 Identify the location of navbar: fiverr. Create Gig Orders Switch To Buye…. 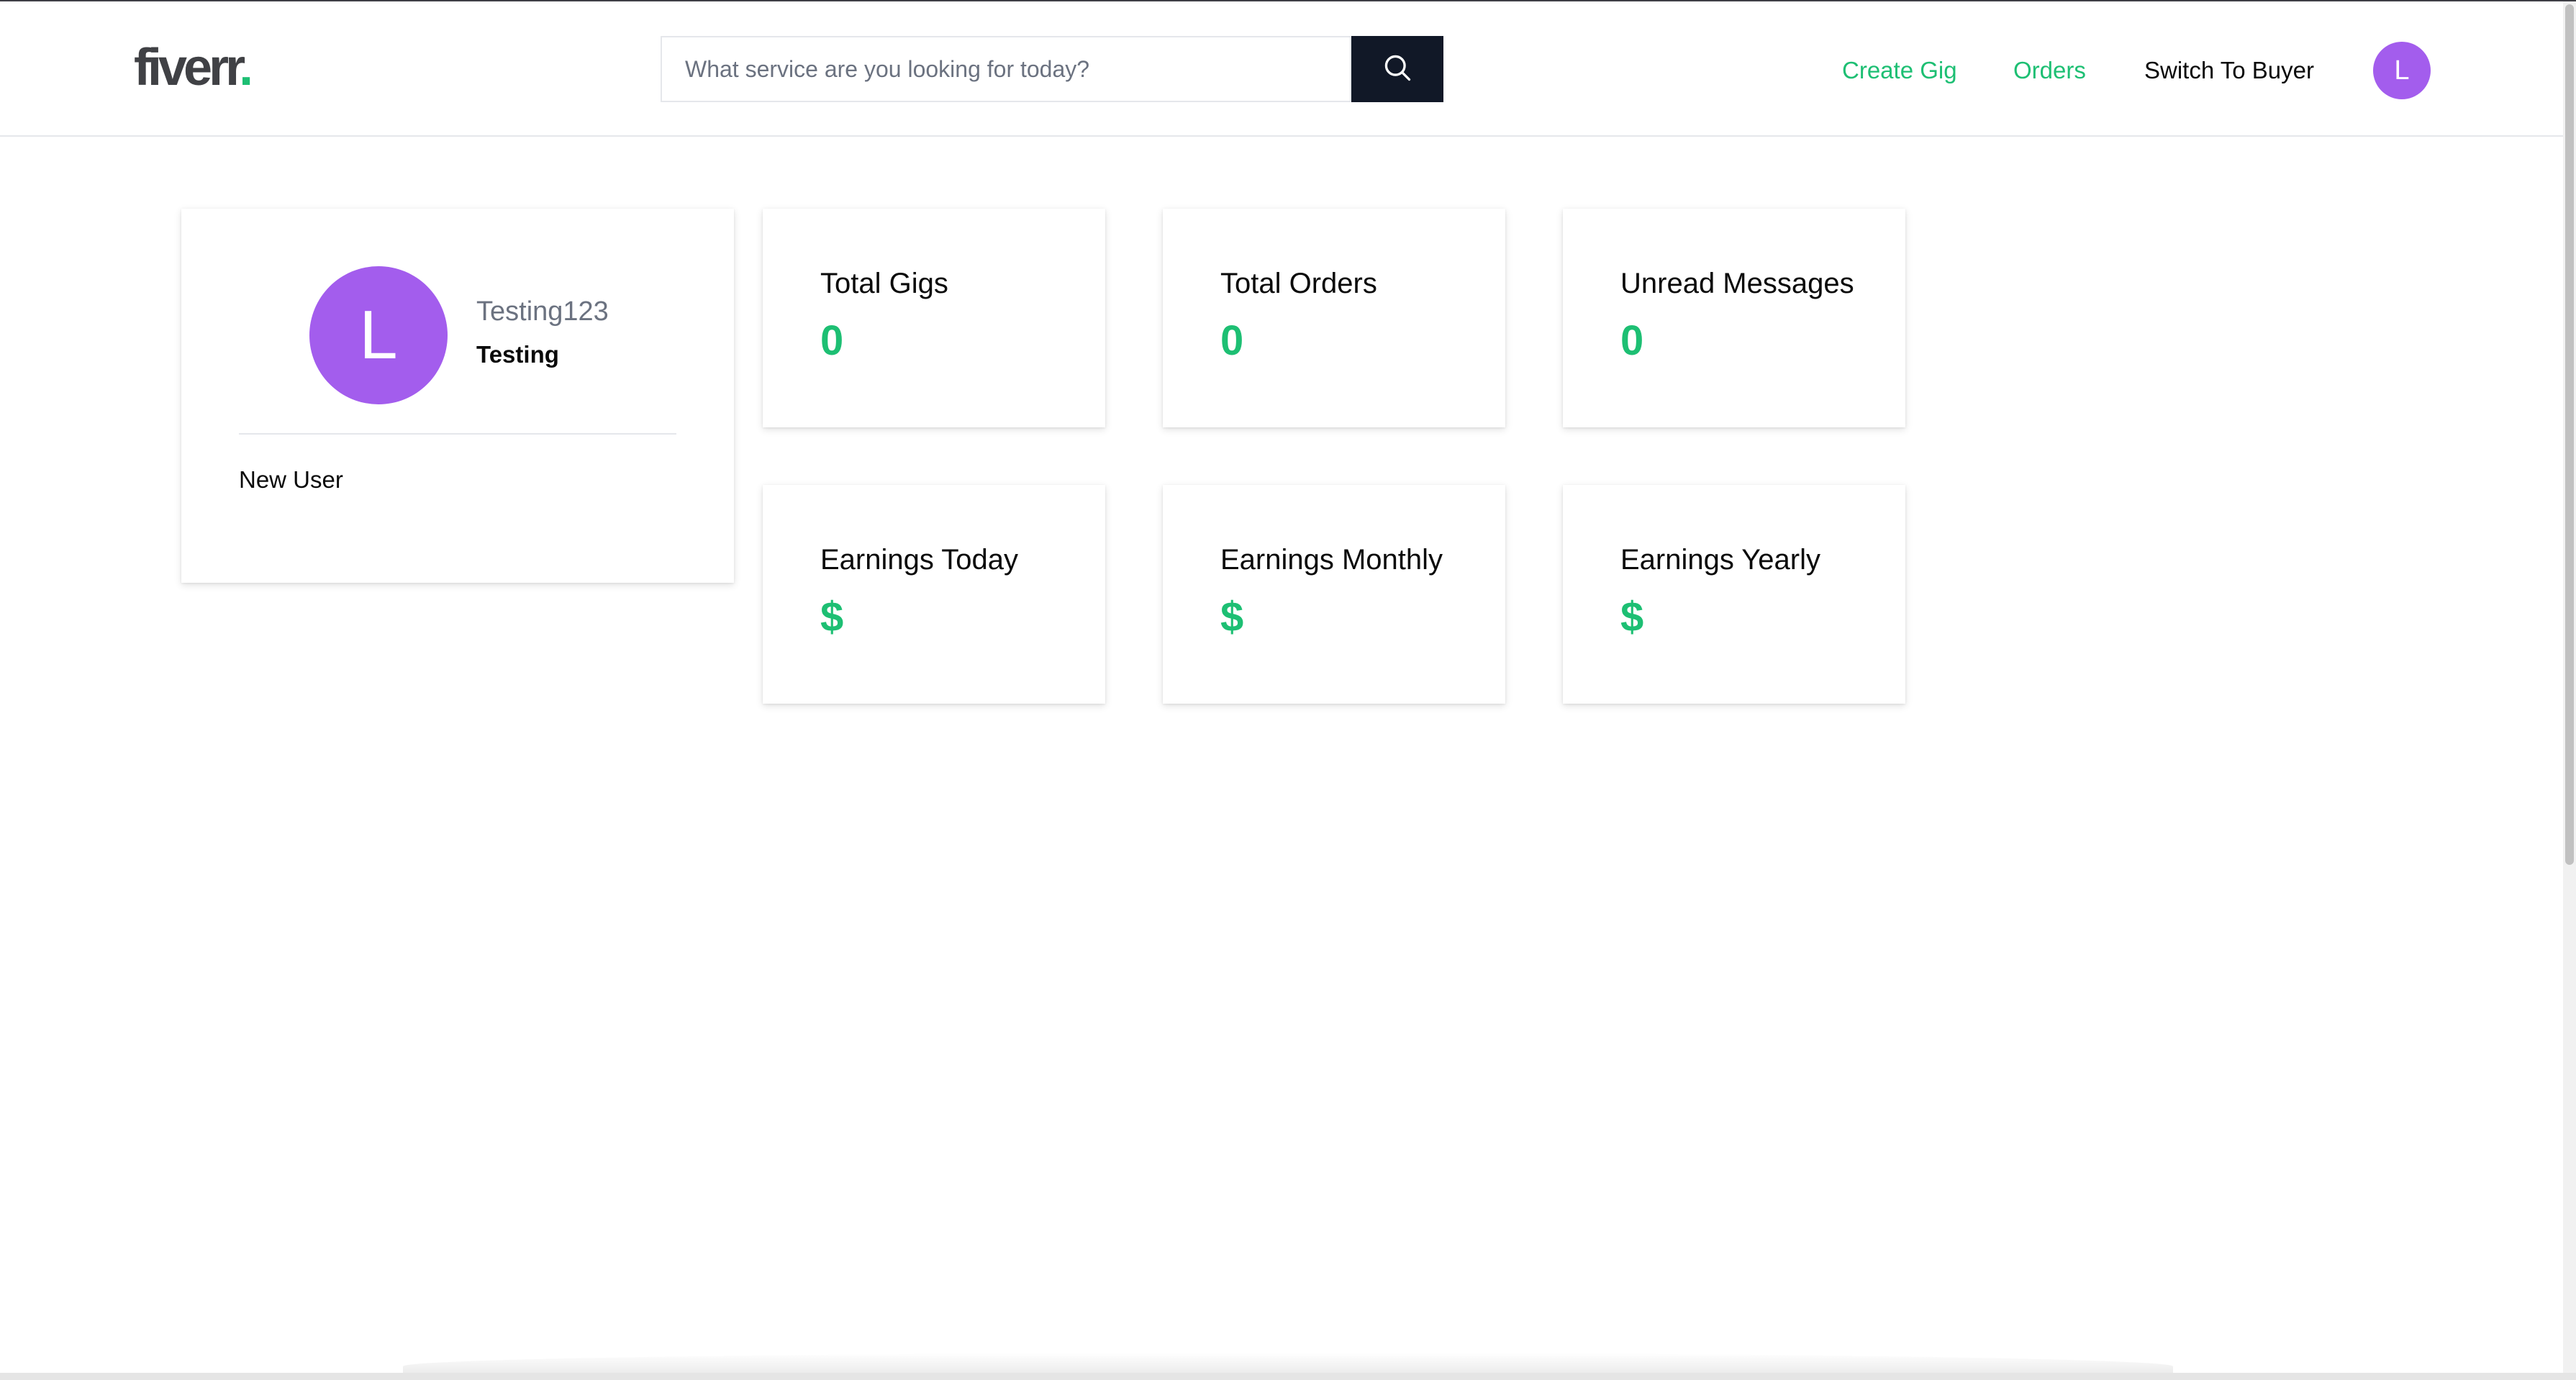
(1288, 69).